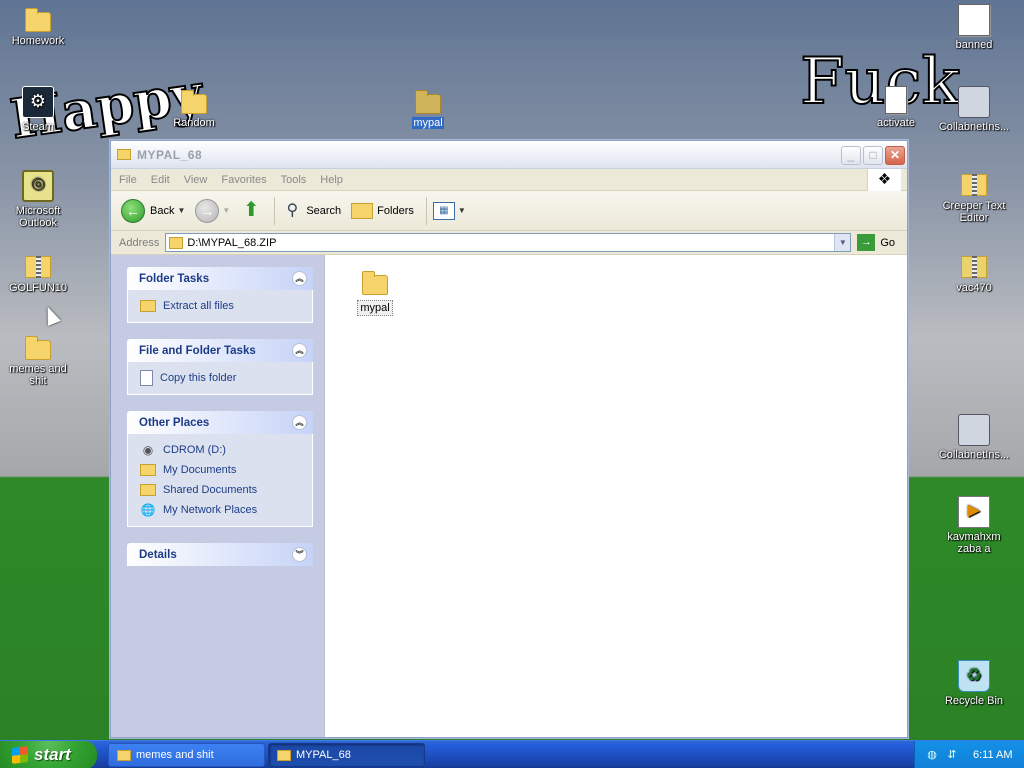 Image resolution: width=1024 pixels, height=768 pixels. I want to click on tray-app-icon: ◍, so click(932, 755).